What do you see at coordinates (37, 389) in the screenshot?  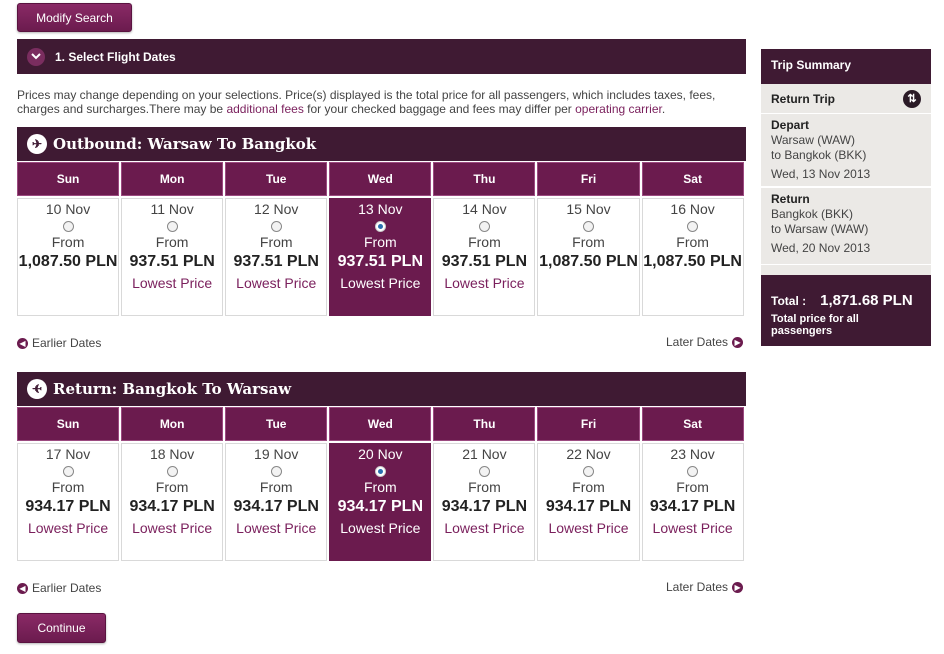 I see `plane-return-icon: ✈` at bounding box center [37, 389].